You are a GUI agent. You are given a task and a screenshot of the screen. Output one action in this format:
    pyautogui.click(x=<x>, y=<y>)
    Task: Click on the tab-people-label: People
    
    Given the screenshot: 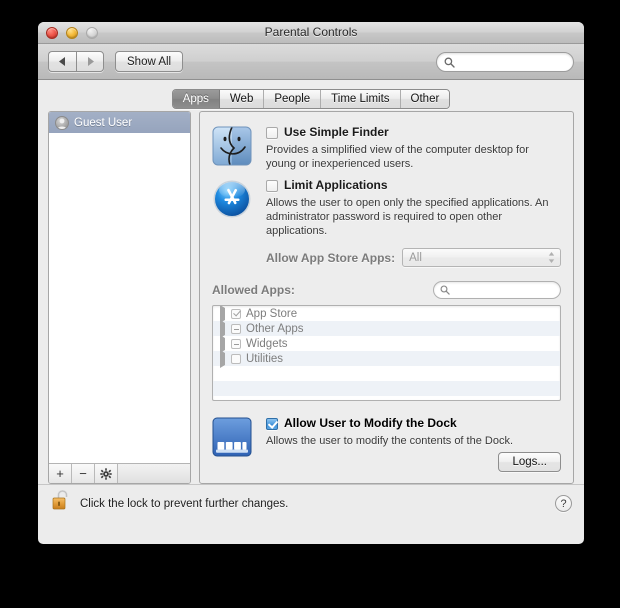 What is the action you would take?
    pyautogui.click(x=292, y=99)
    